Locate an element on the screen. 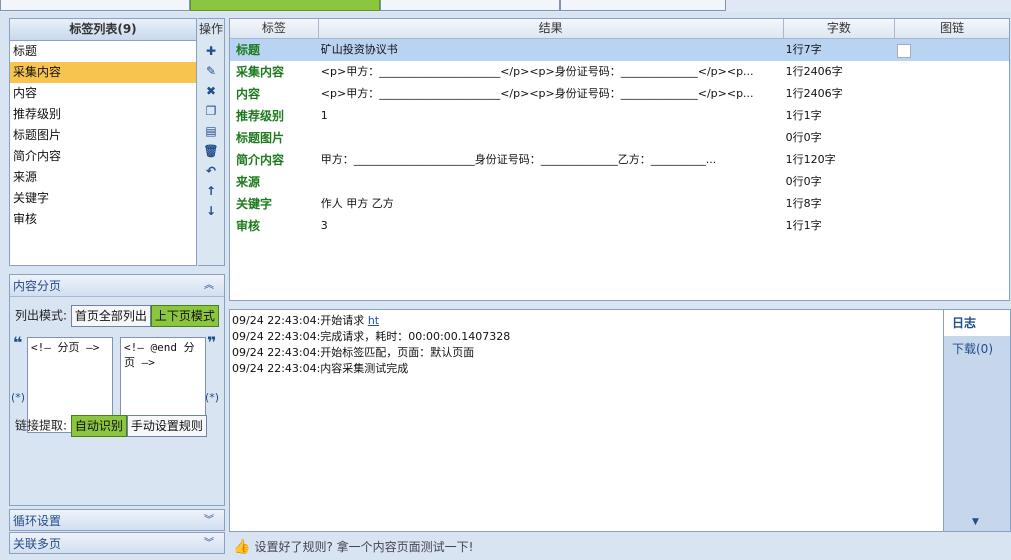 This screenshot has width=1011, height=560. delete-icon: ✖ is located at coordinates (211, 91).